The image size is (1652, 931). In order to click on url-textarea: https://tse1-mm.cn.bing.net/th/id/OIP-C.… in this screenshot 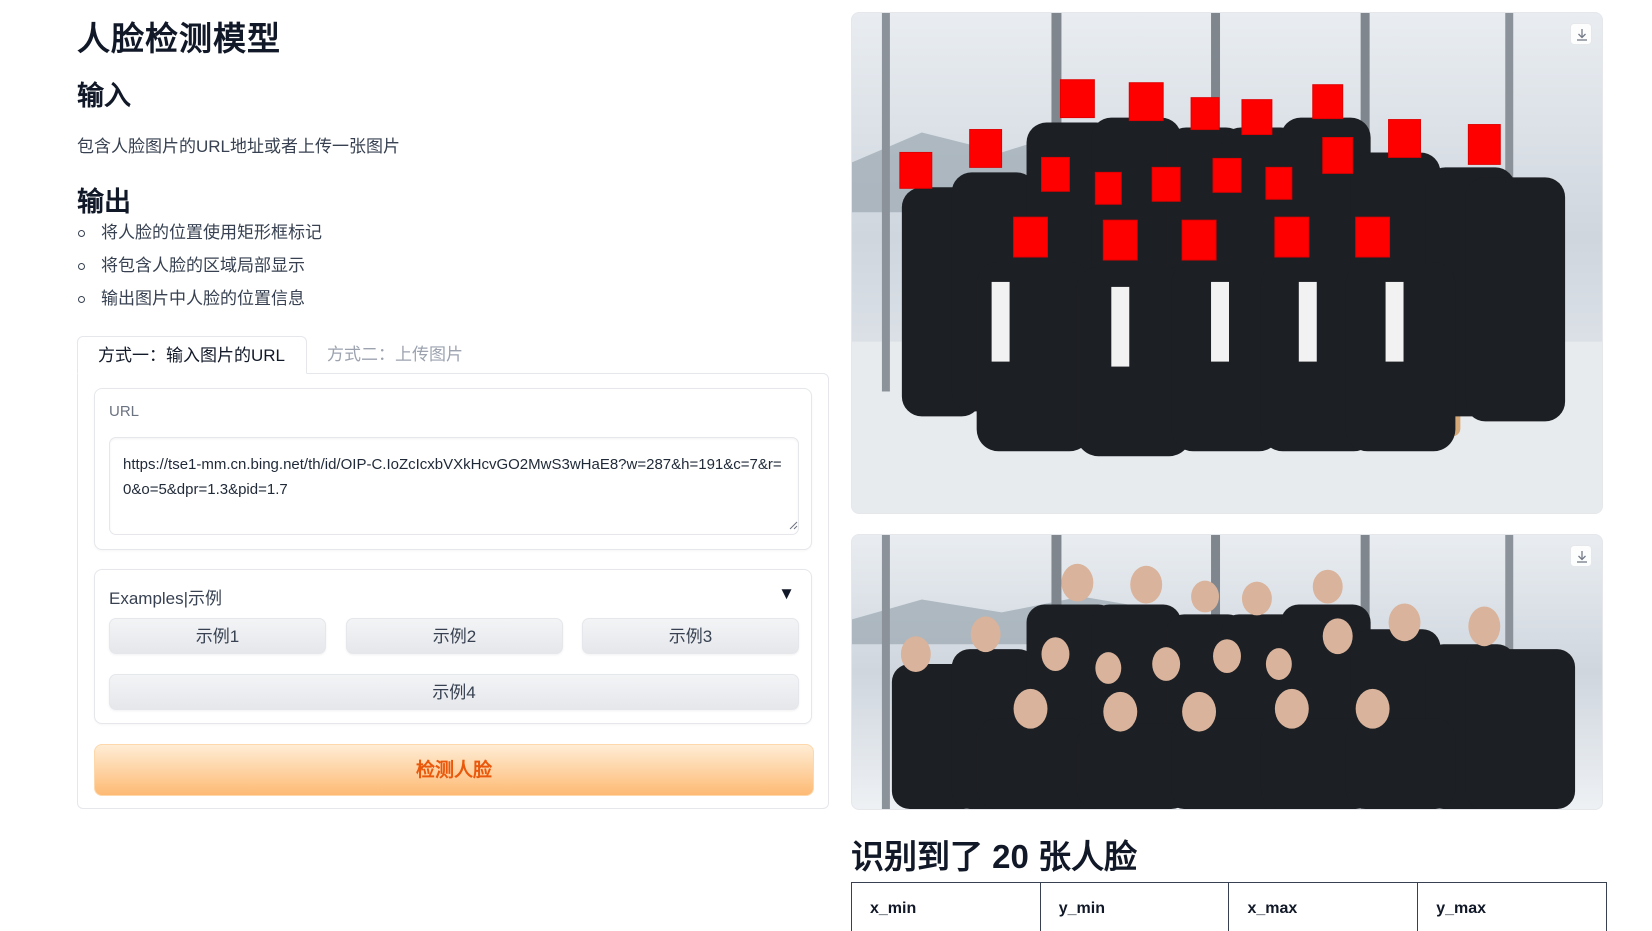, I will do `click(454, 486)`.